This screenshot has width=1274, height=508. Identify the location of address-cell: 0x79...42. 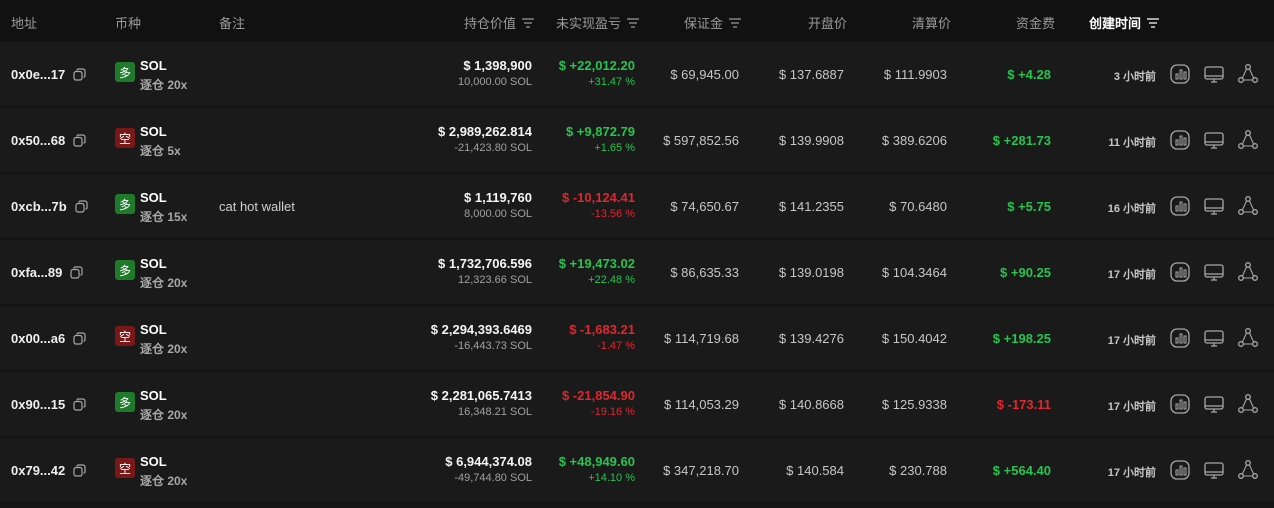
(48, 470).